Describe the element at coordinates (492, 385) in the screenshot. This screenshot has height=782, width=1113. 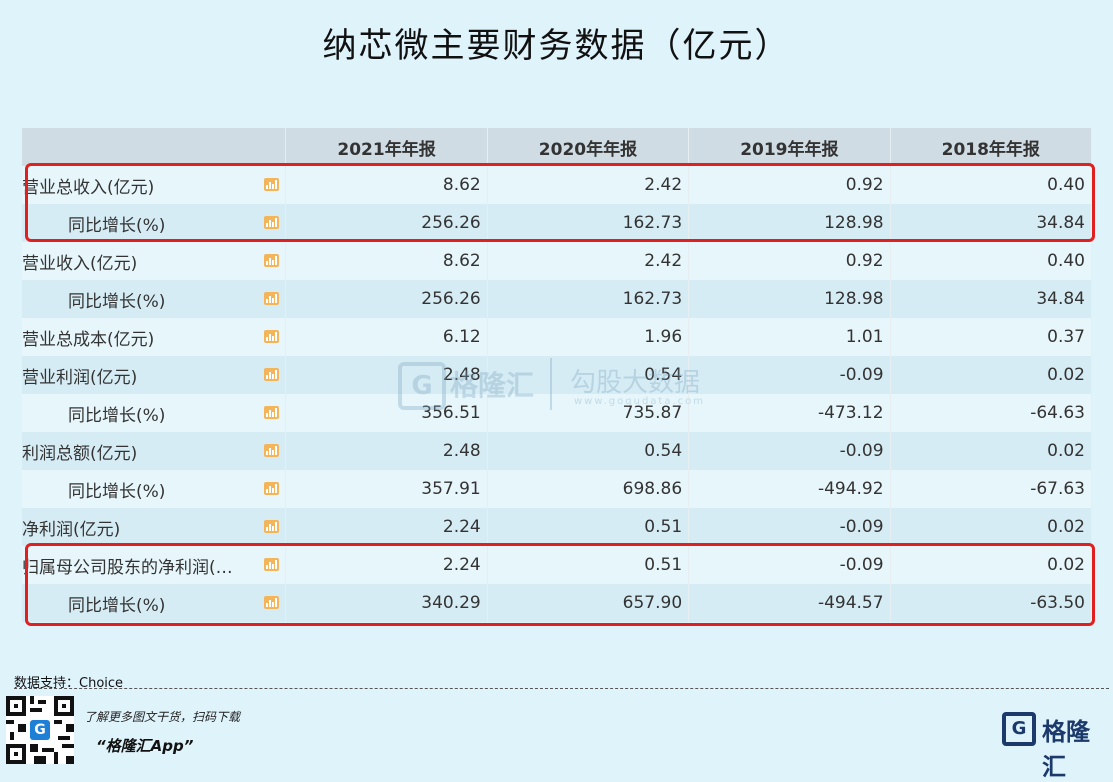
I see `watermark-brand: 格隆汇` at that location.